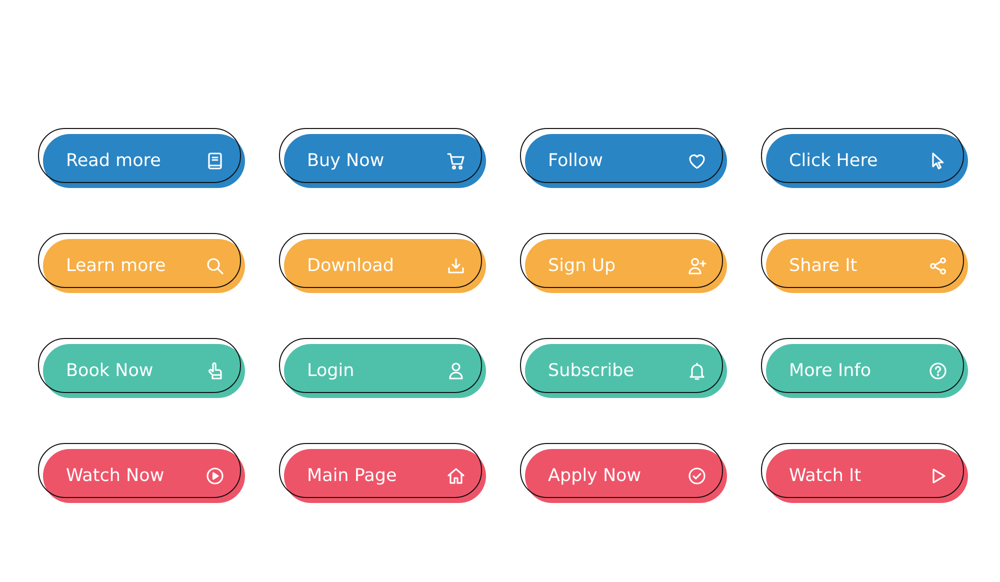 This screenshot has height=582, width=1000. What do you see at coordinates (215, 161) in the screenshot?
I see `book-icon` at bounding box center [215, 161].